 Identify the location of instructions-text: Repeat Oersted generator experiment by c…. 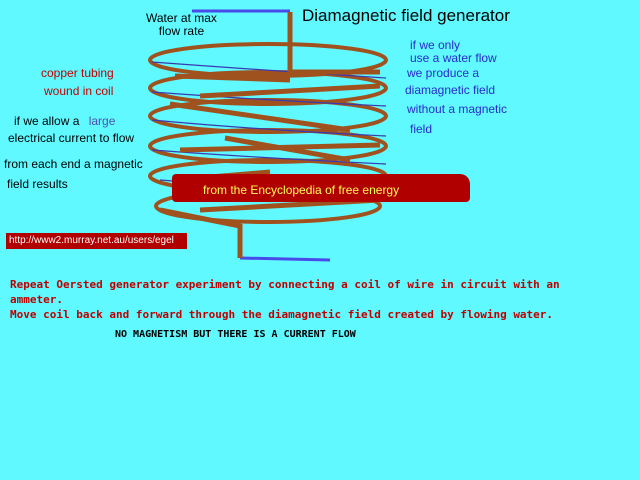
(285, 299).